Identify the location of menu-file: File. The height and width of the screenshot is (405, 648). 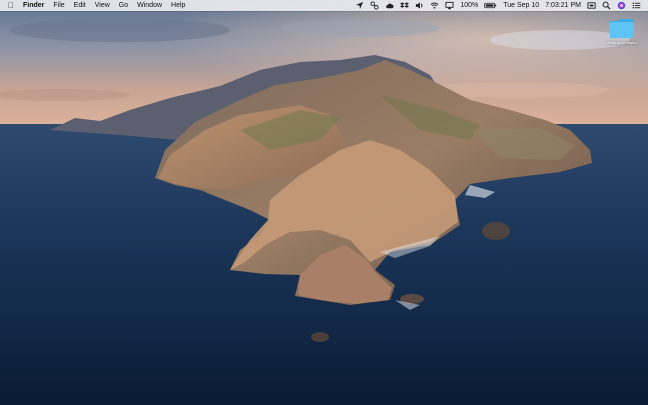
(58, 5).